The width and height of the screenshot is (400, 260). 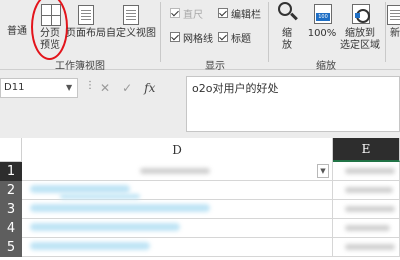 I want to click on formula-bar-checkbox: 编辑栏, so click(x=239, y=13).